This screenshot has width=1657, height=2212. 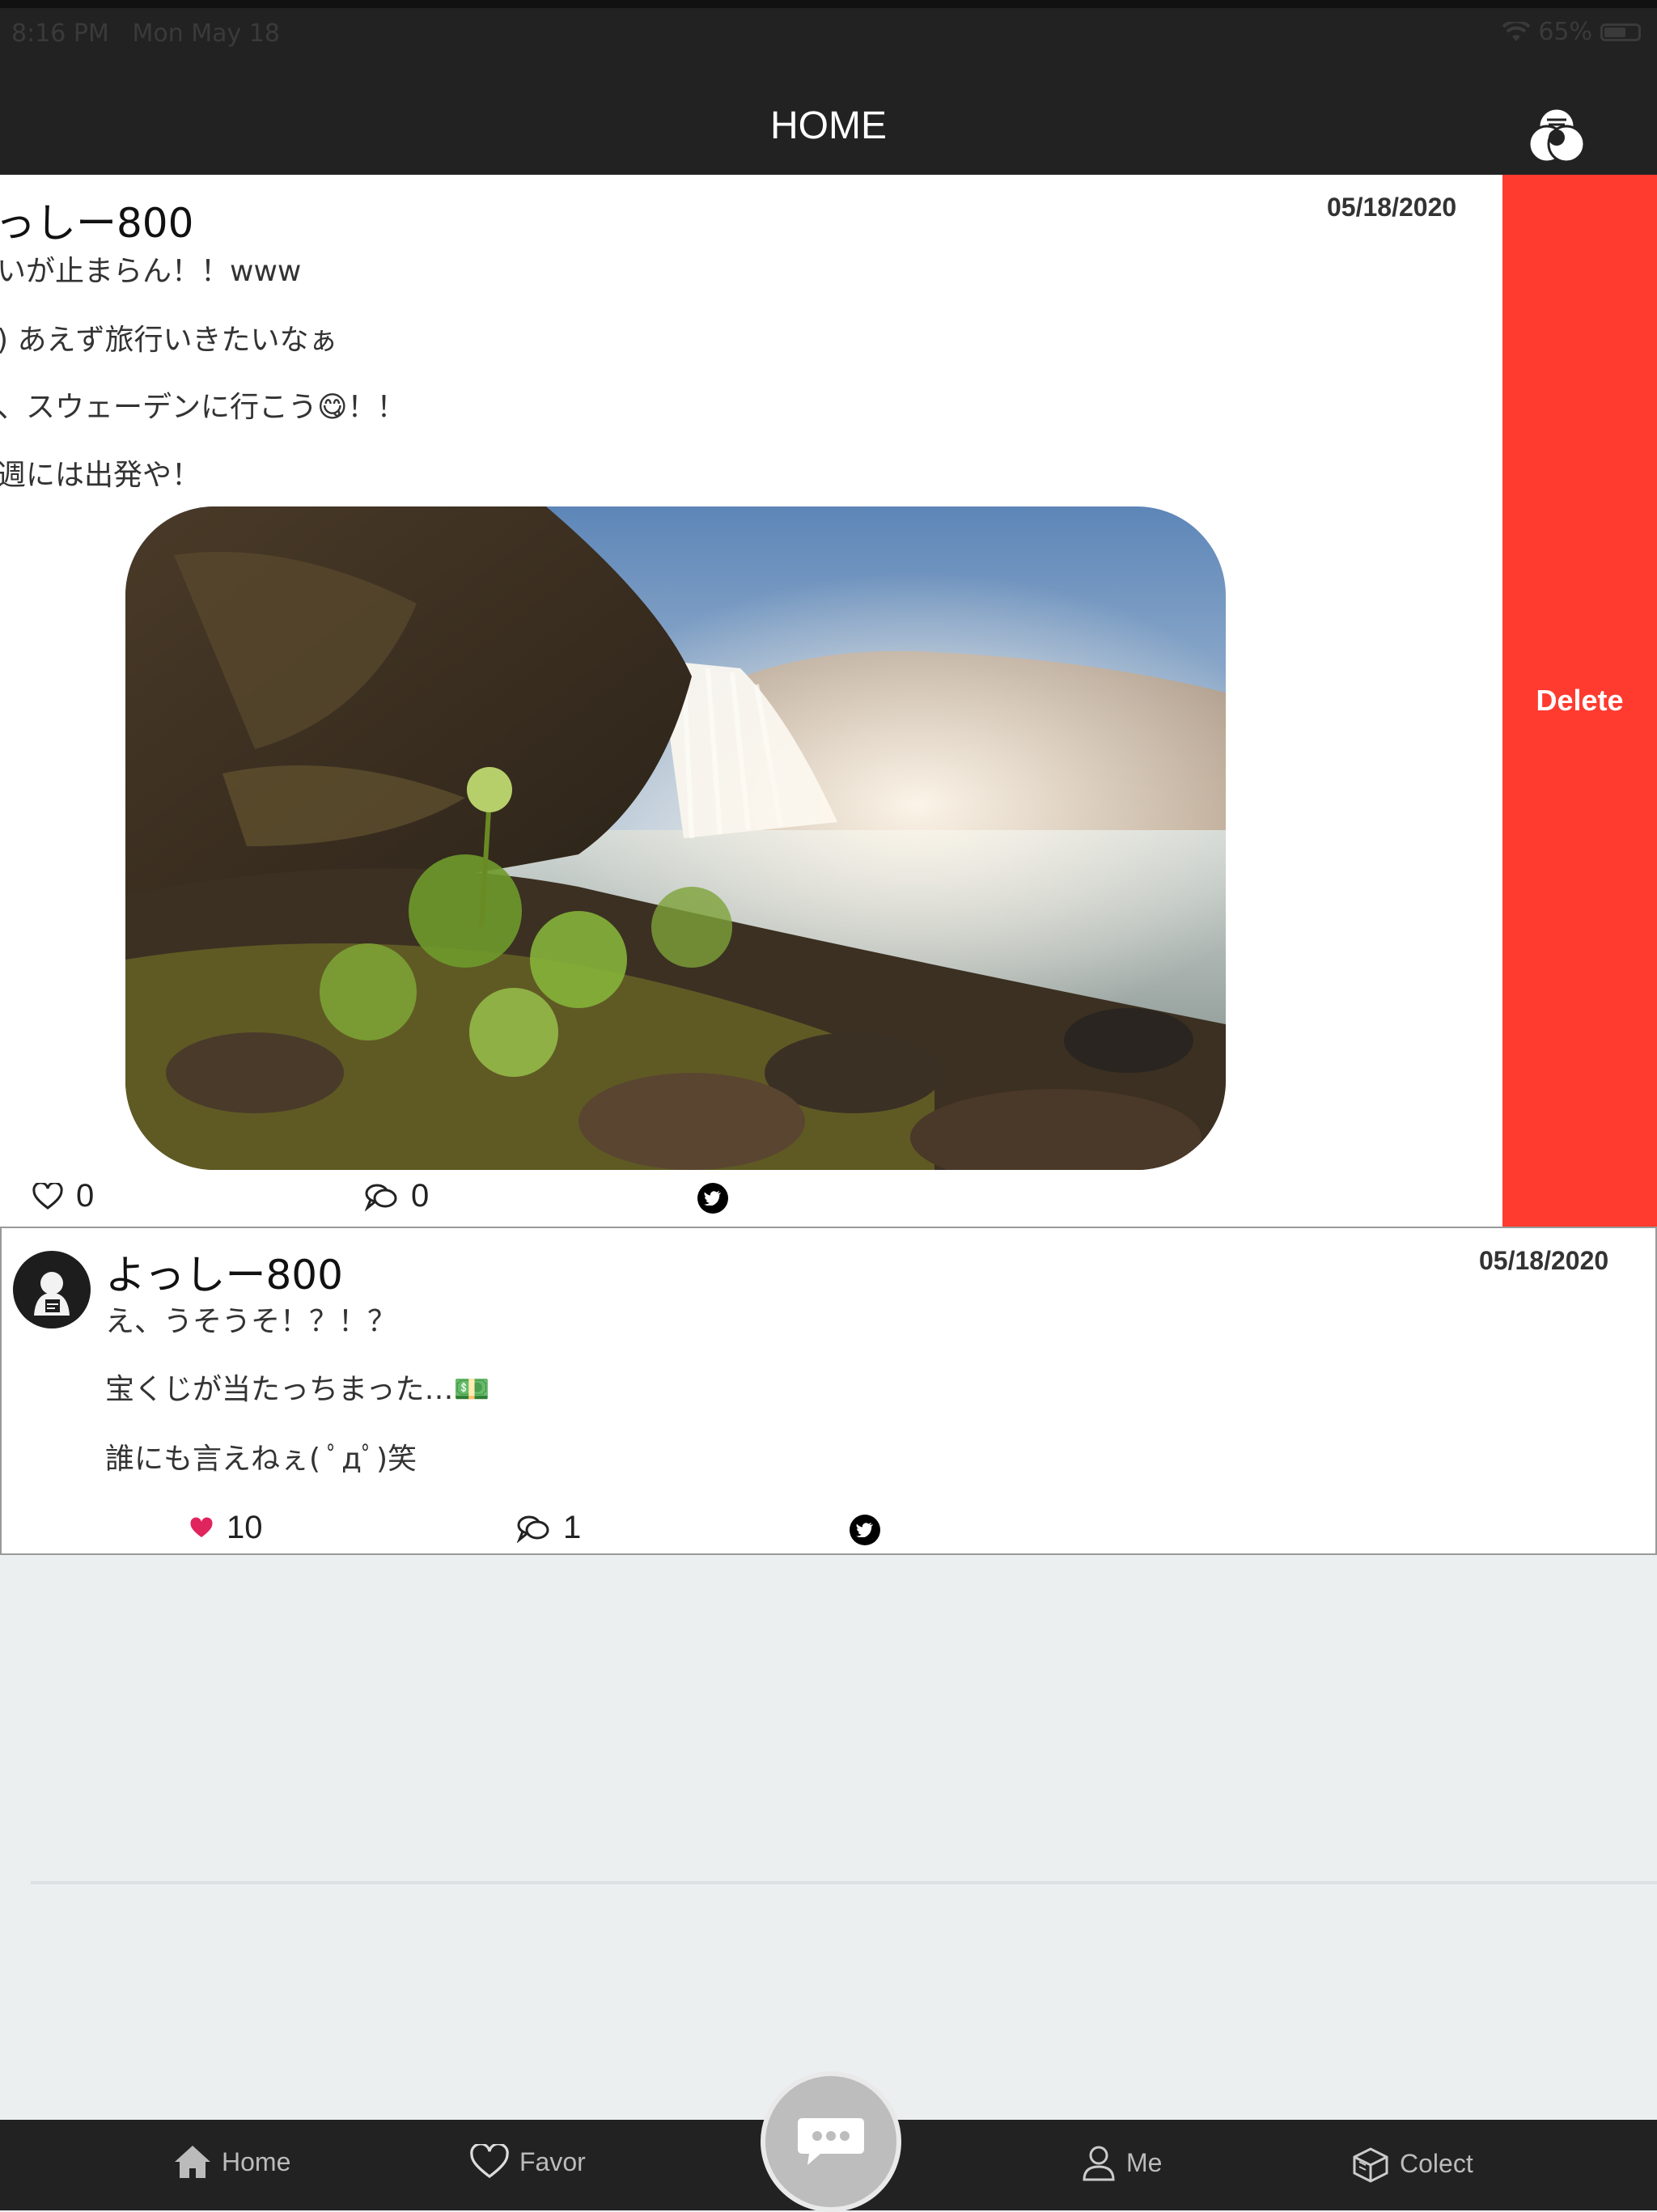 I want to click on tab-favor-label: Favor, so click(x=552, y=2161).